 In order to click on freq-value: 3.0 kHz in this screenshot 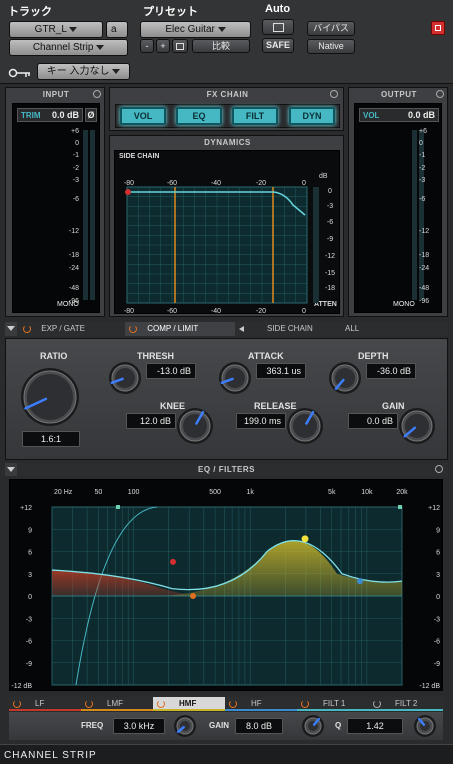, I will do `click(139, 726)`.